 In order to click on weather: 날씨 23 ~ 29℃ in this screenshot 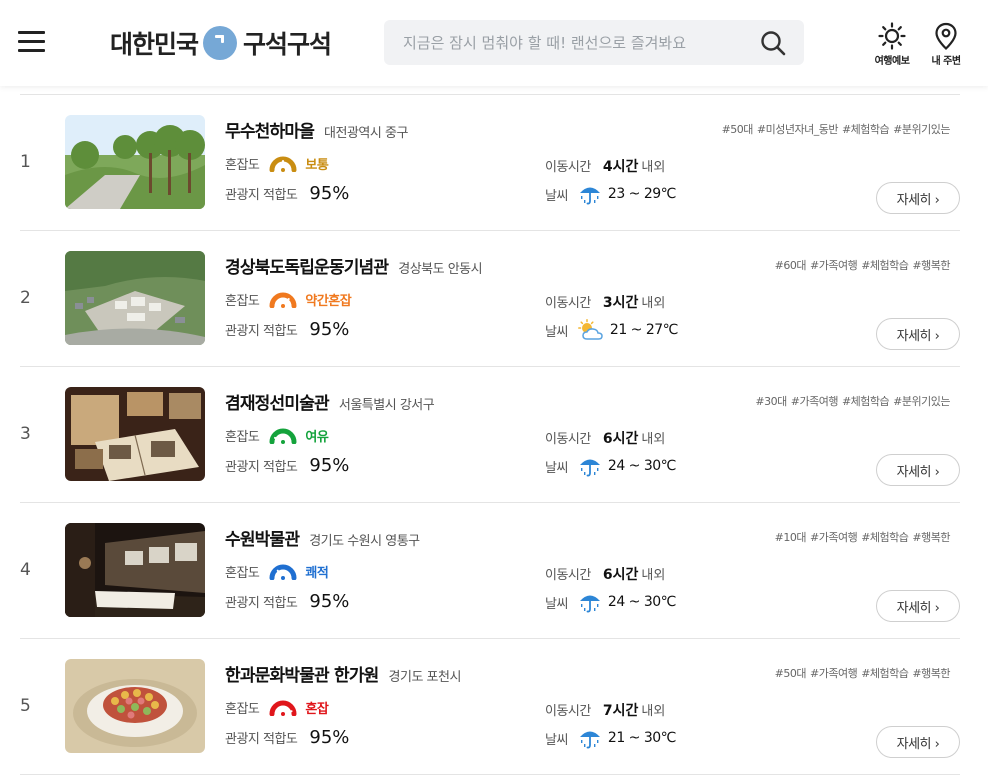, I will do `click(610, 194)`.